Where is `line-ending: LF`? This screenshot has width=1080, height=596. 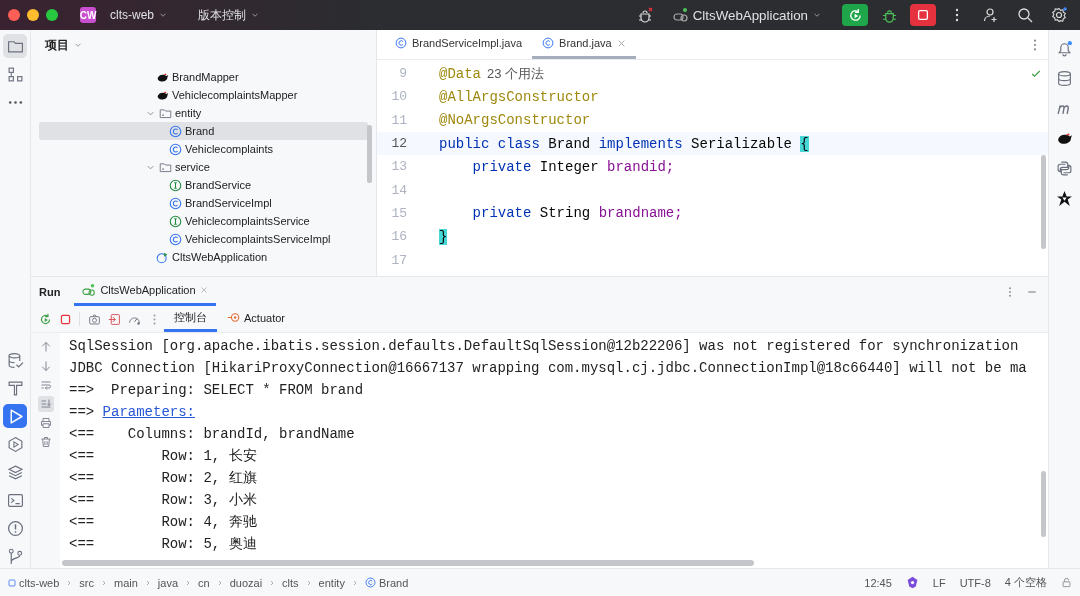 line-ending: LF is located at coordinates (939, 582).